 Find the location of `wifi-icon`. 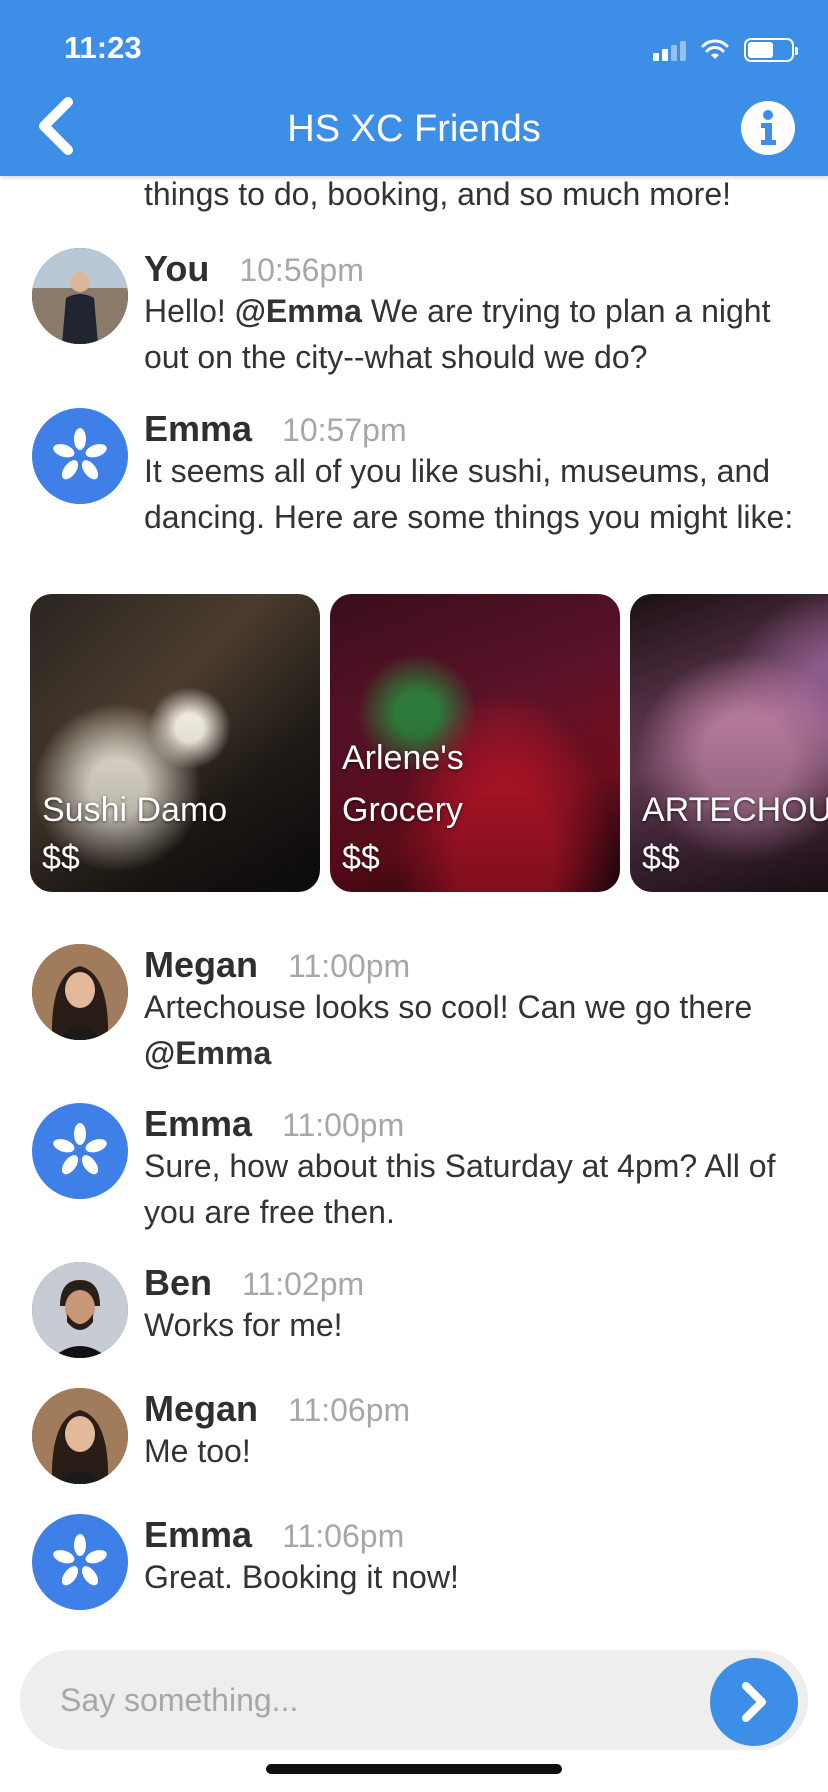

wifi-icon is located at coordinates (715, 49).